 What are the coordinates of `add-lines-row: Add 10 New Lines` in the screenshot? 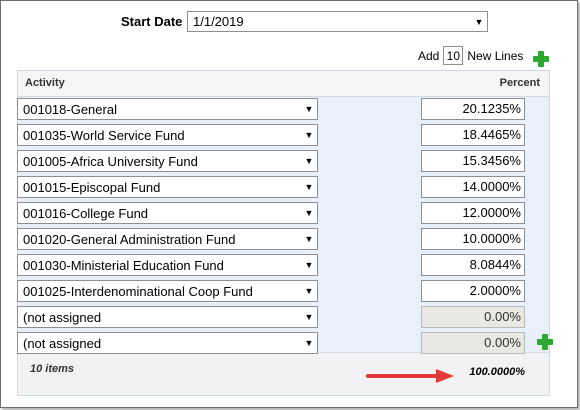 It's located at (470, 55).